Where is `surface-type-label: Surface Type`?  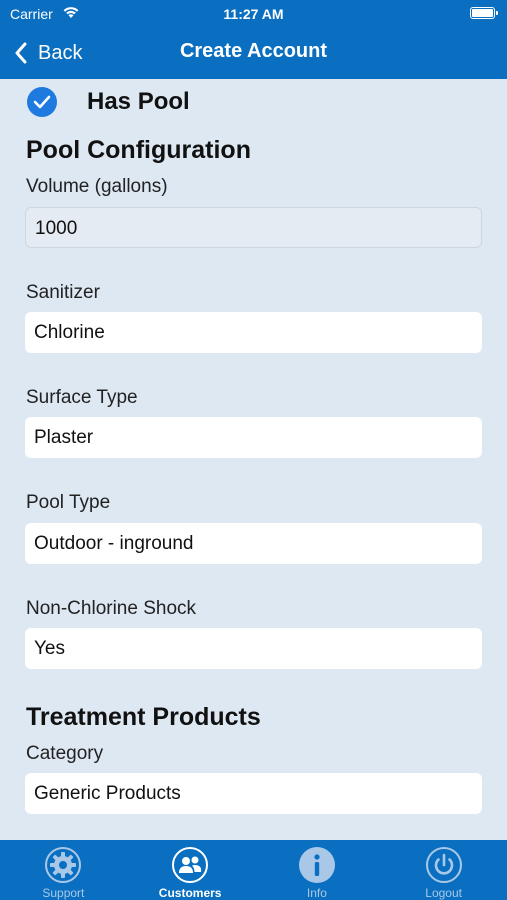
surface-type-label: Surface Type is located at coordinates (82, 397).